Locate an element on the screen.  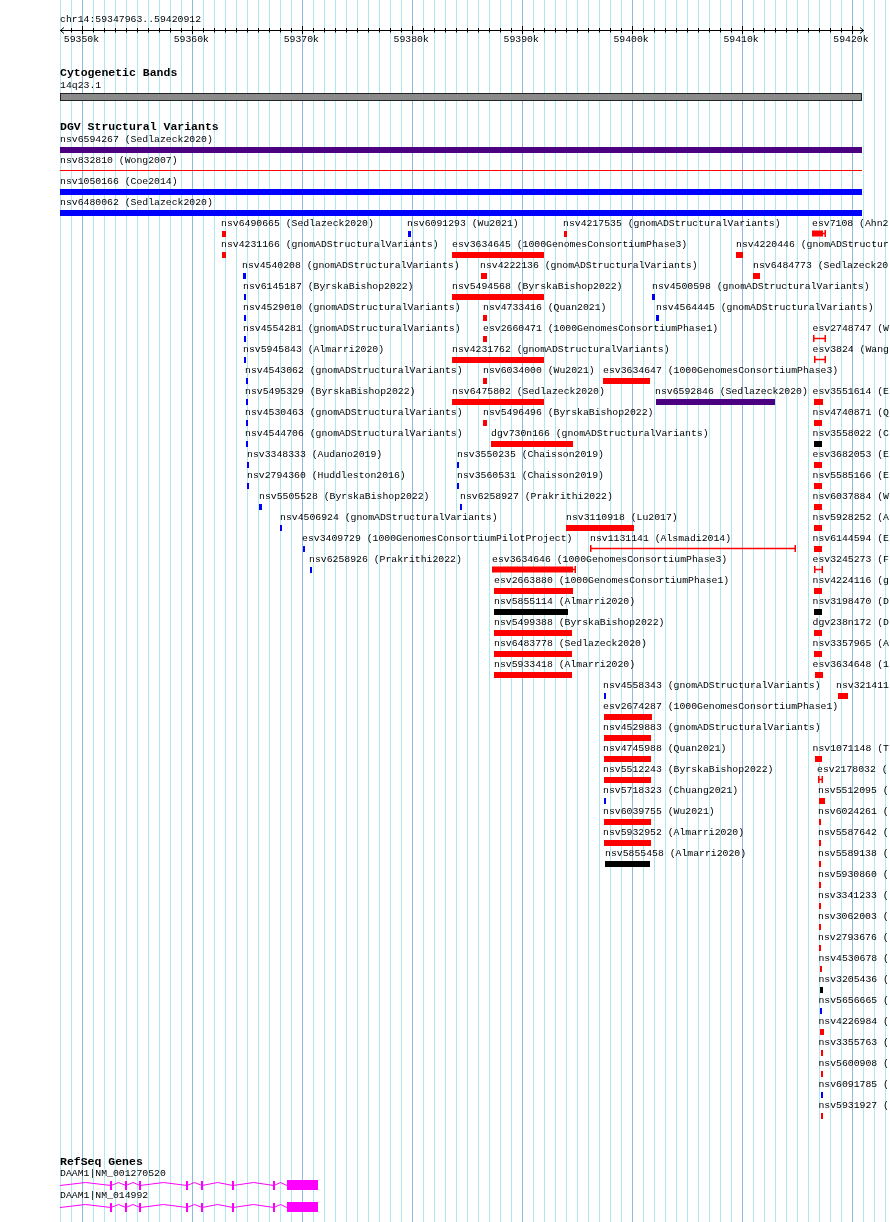
variant-label: nsv2794360 (Huddleston2016) is located at coordinates (326, 476).